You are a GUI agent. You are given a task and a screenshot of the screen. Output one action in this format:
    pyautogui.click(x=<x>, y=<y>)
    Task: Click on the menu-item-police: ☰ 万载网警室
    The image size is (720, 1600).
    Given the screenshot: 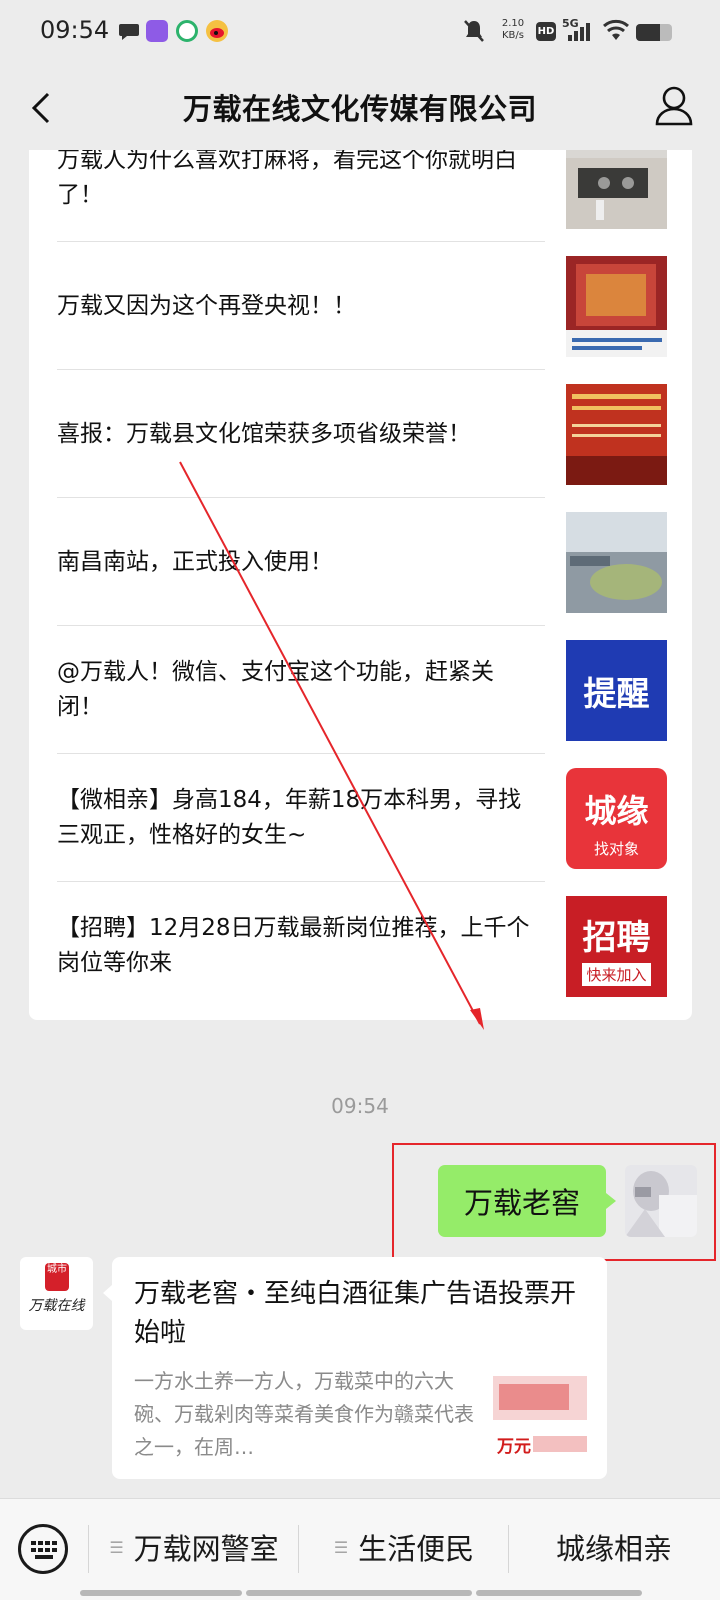 What is the action you would take?
    pyautogui.click(x=194, y=1547)
    